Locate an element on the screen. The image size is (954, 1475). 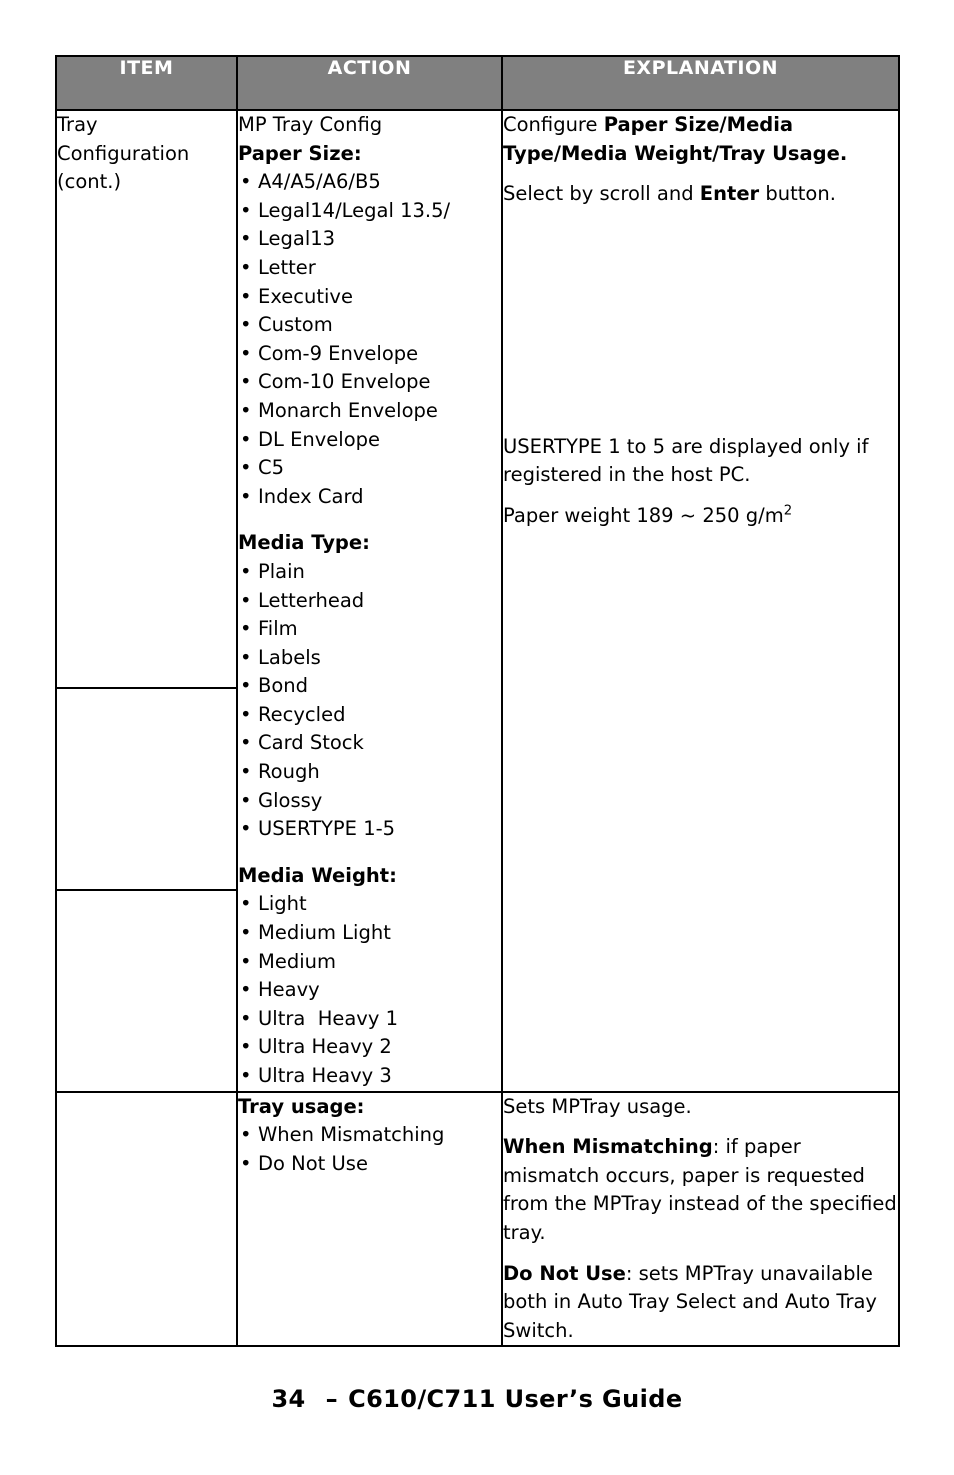
action-heading-tray-usage: Tray usage: is located at coordinates (301, 1106).